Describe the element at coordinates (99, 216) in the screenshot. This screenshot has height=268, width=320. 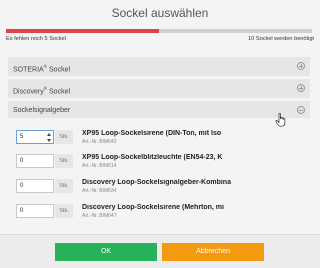
I see `item-article-number: Art.-Nr. BIM647` at that location.